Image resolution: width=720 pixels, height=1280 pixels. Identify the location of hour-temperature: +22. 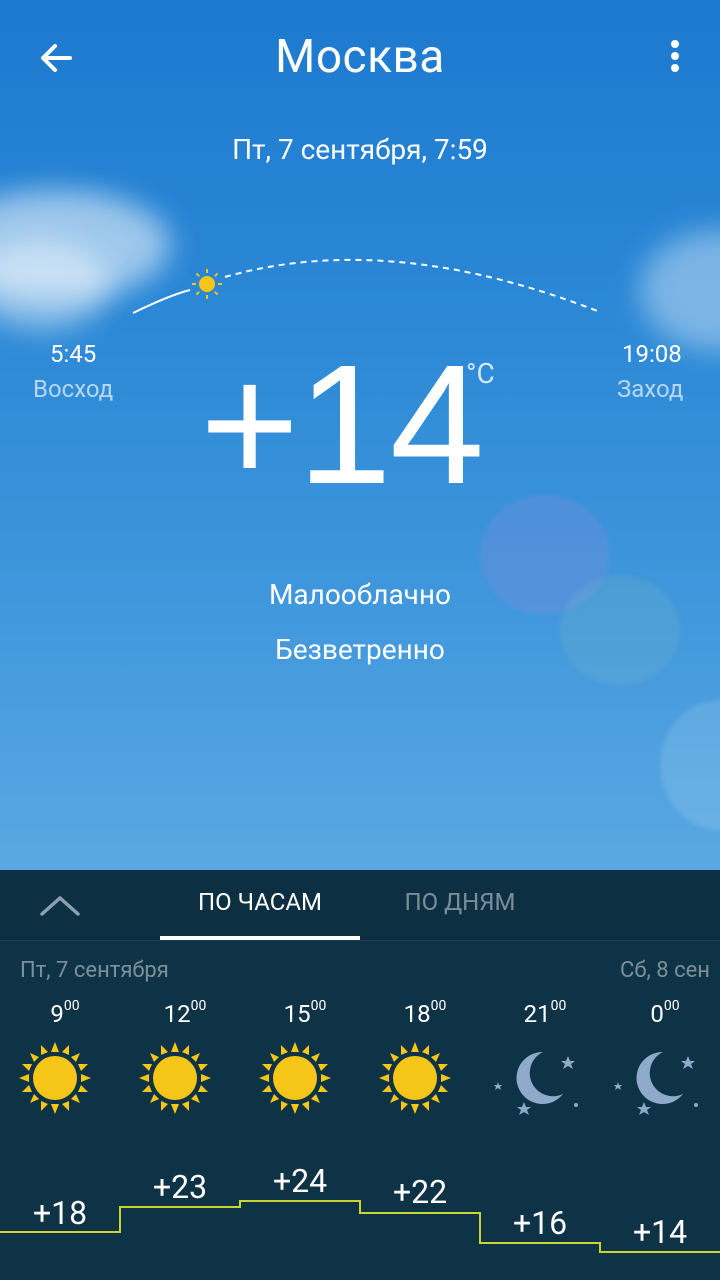
(420, 1192).